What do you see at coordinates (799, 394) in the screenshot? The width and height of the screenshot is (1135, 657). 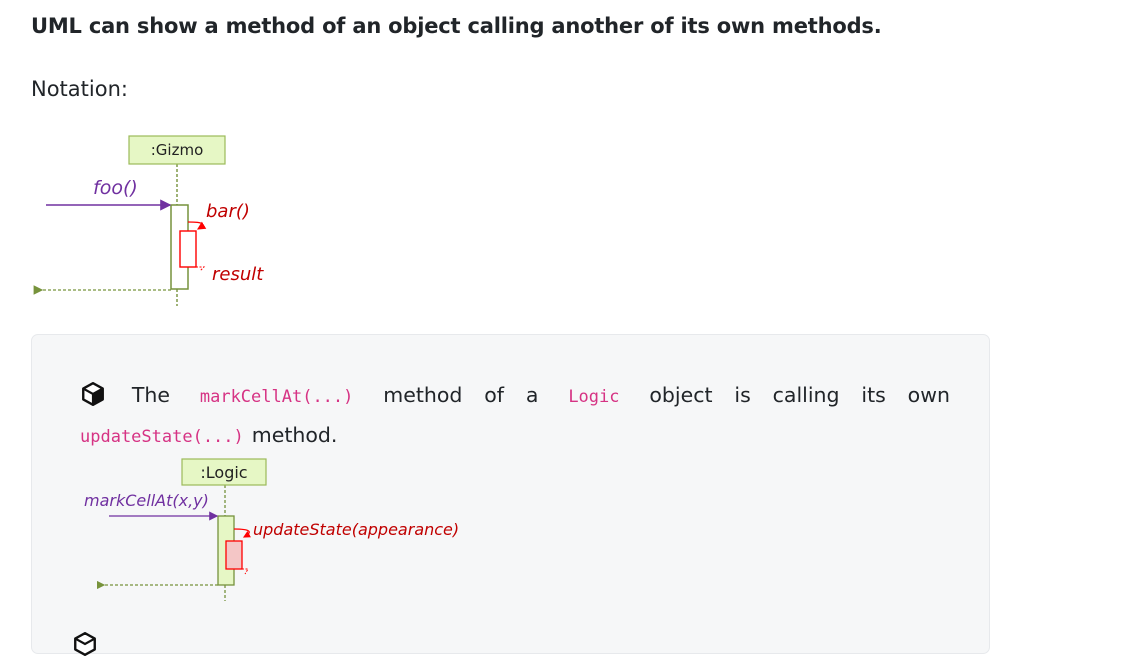 I see `text-object-calling: object is calling its own` at bounding box center [799, 394].